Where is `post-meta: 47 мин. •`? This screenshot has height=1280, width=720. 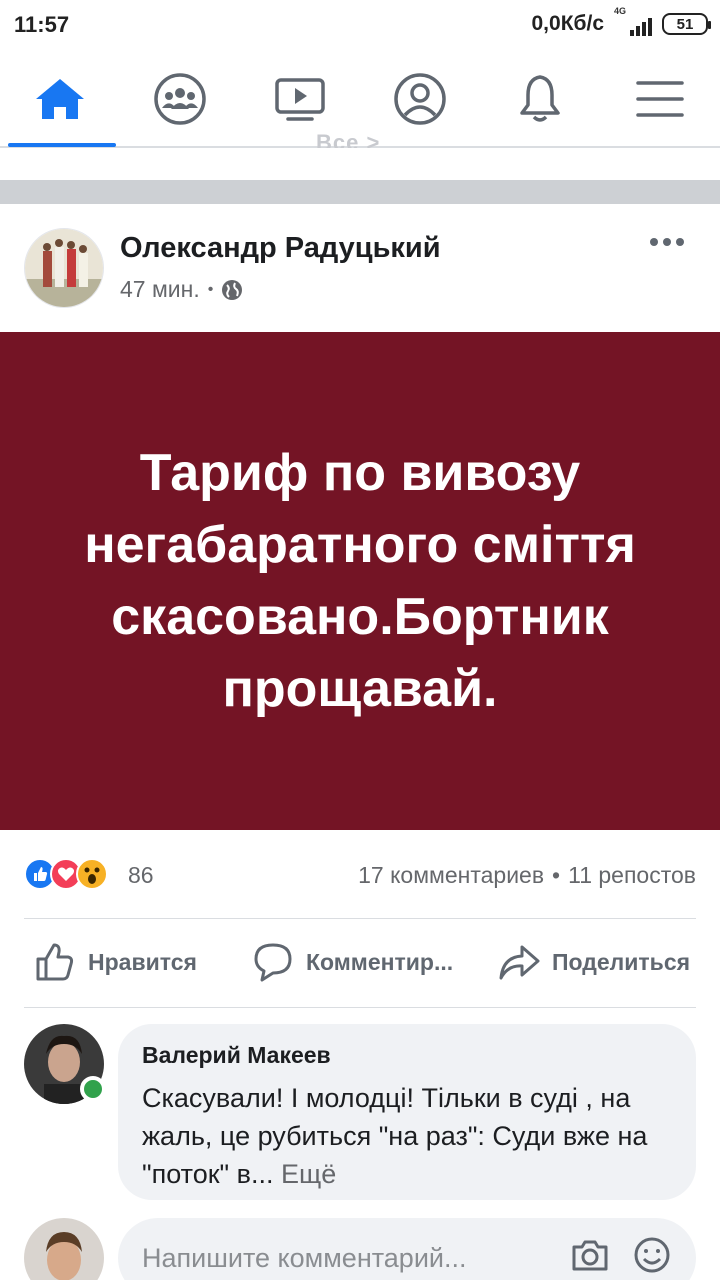
post-meta: 47 мин. • is located at coordinates (181, 289).